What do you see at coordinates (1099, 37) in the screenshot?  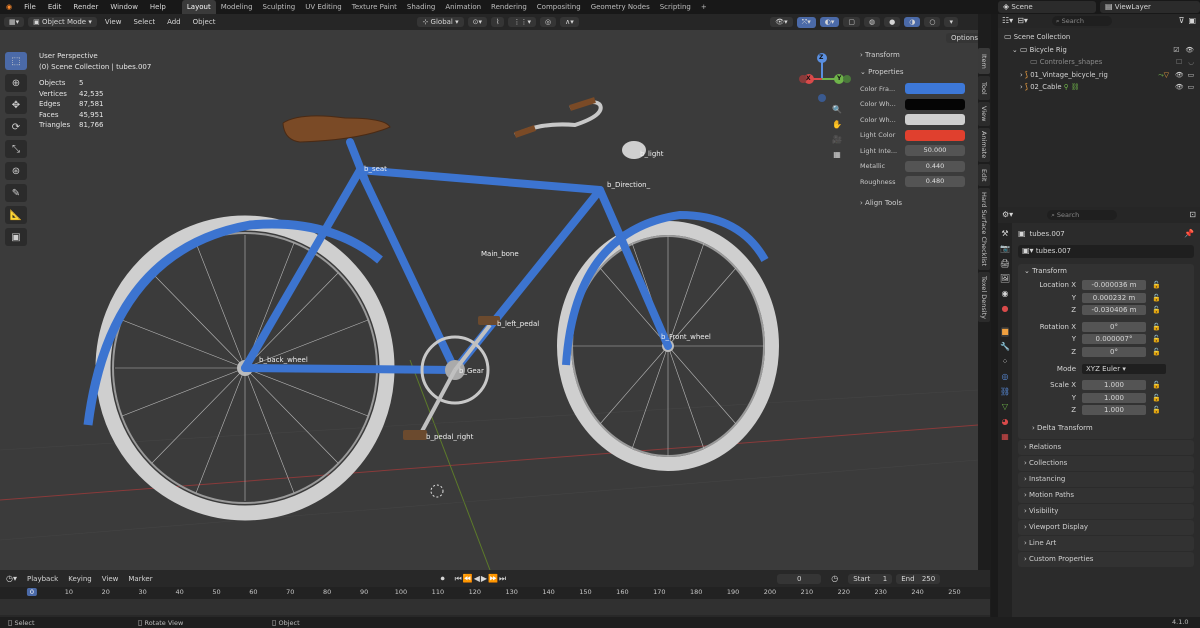 I see `outliner-item: ▭ Scene Collection` at bounding box center [1099, 37].